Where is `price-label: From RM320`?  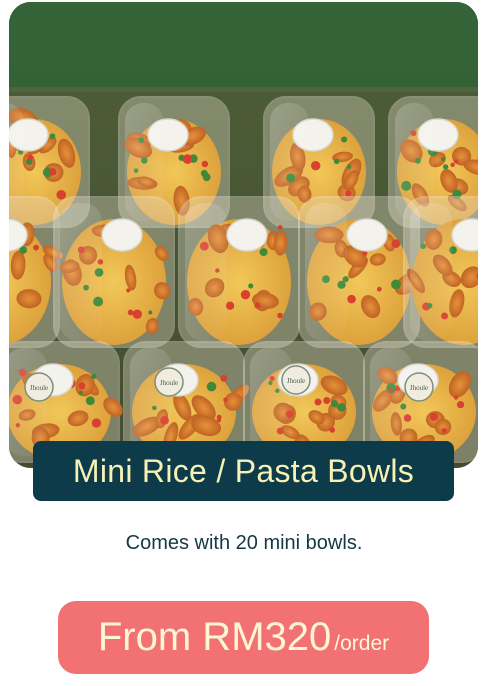 price-label: From RM320 is located at coordinates (214, 637).